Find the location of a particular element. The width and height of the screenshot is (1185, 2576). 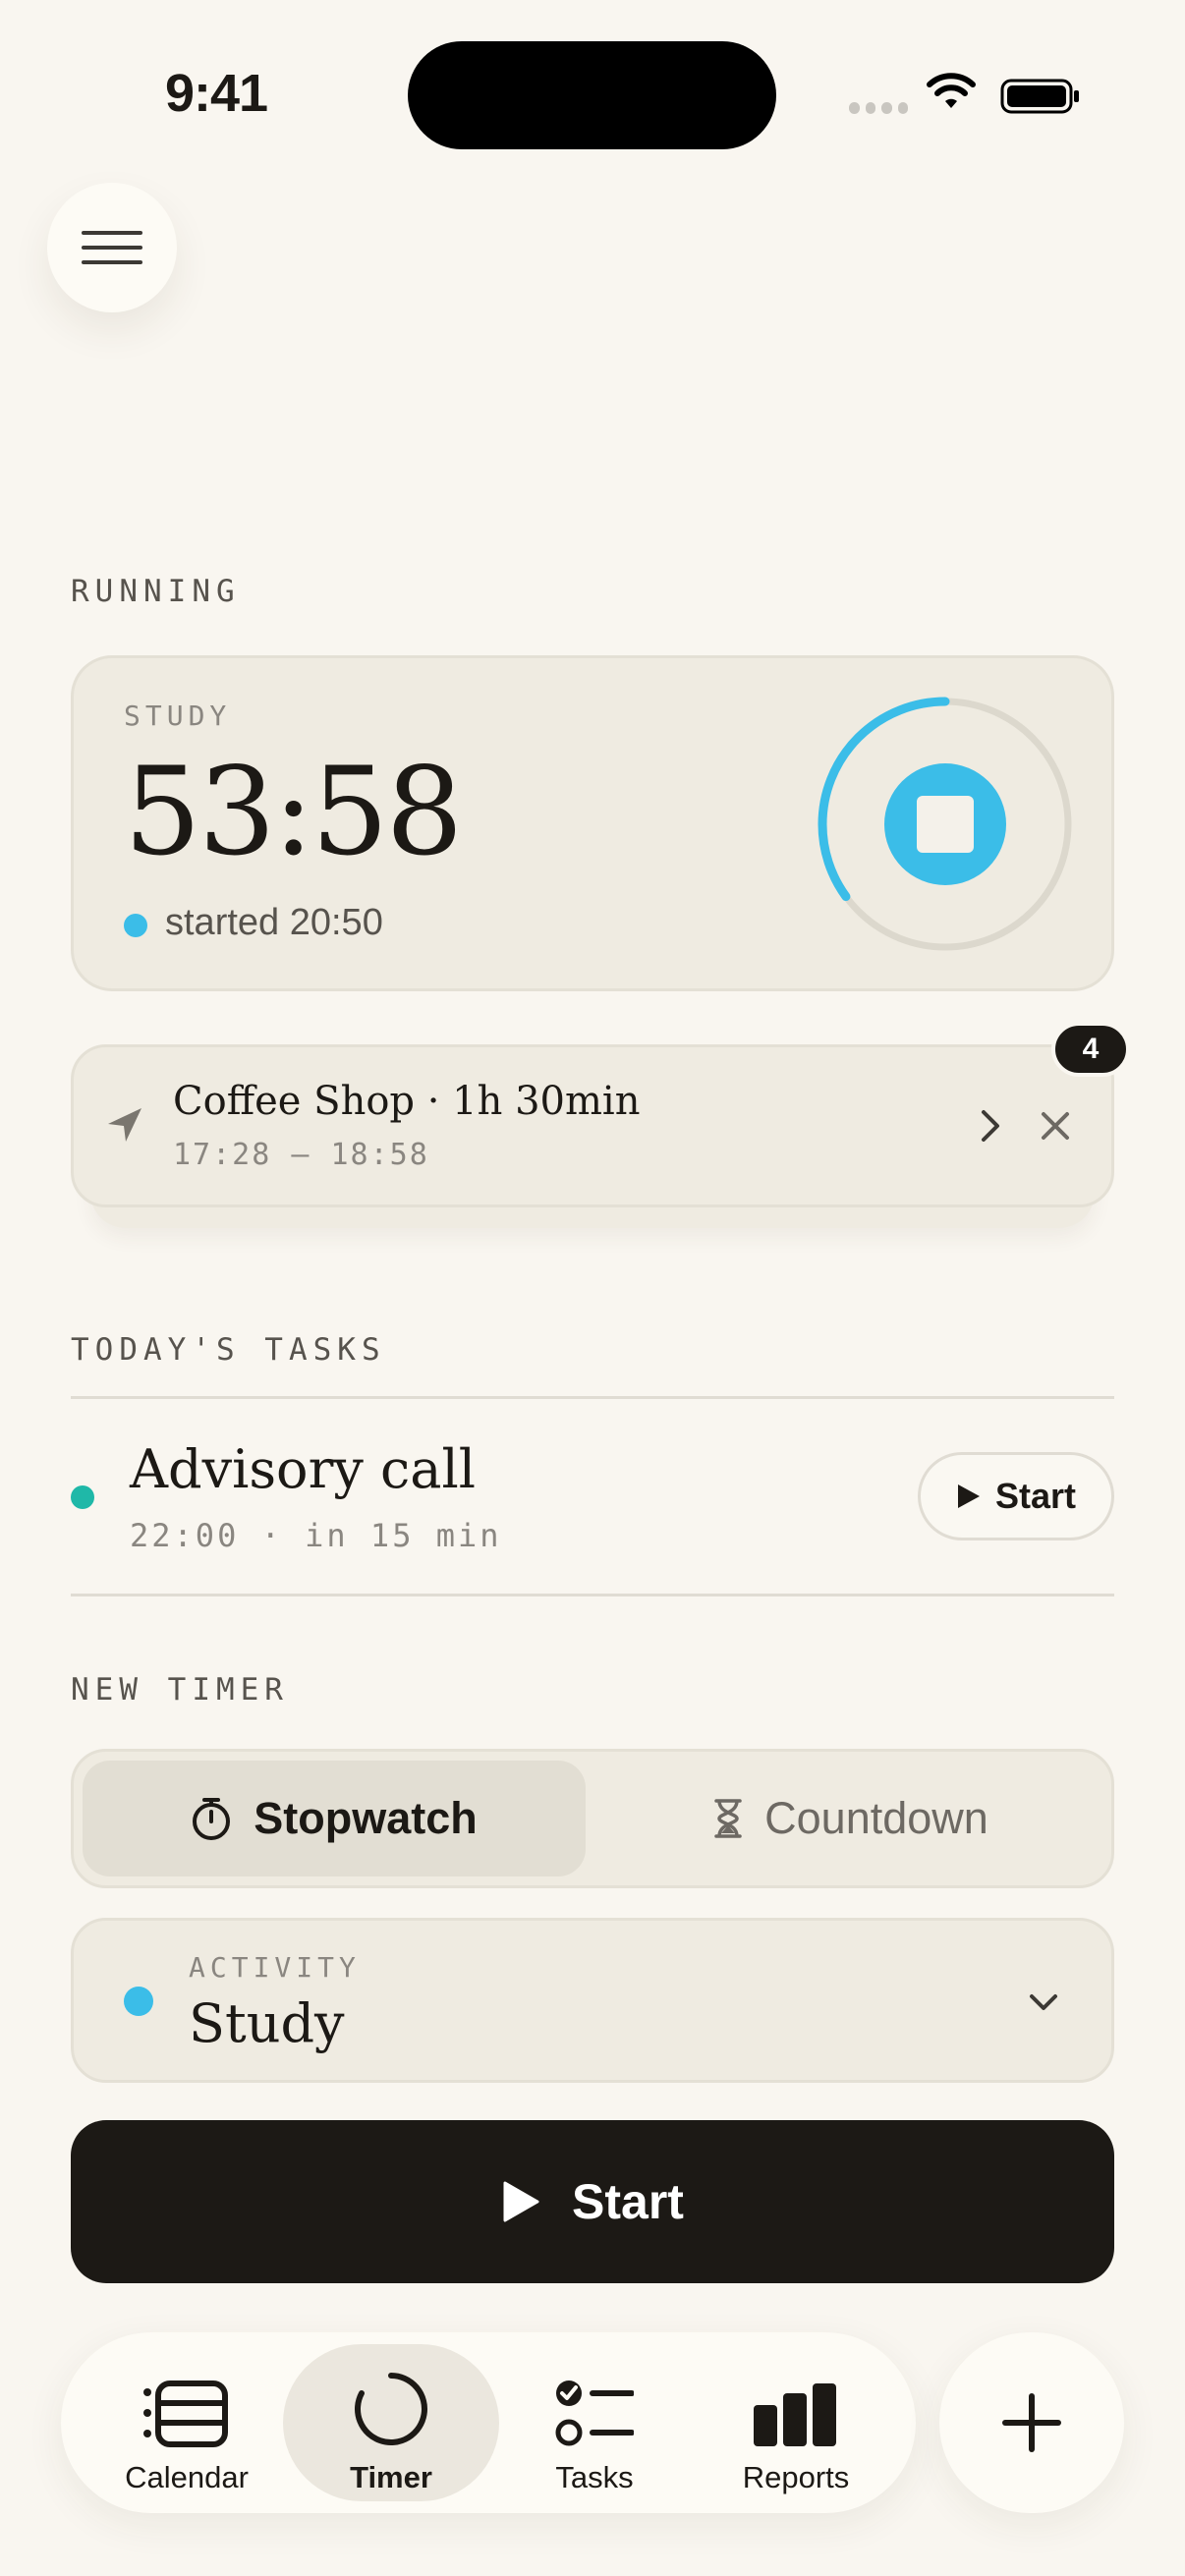

stopwatch-icon is located at coordinates (212, 1819).